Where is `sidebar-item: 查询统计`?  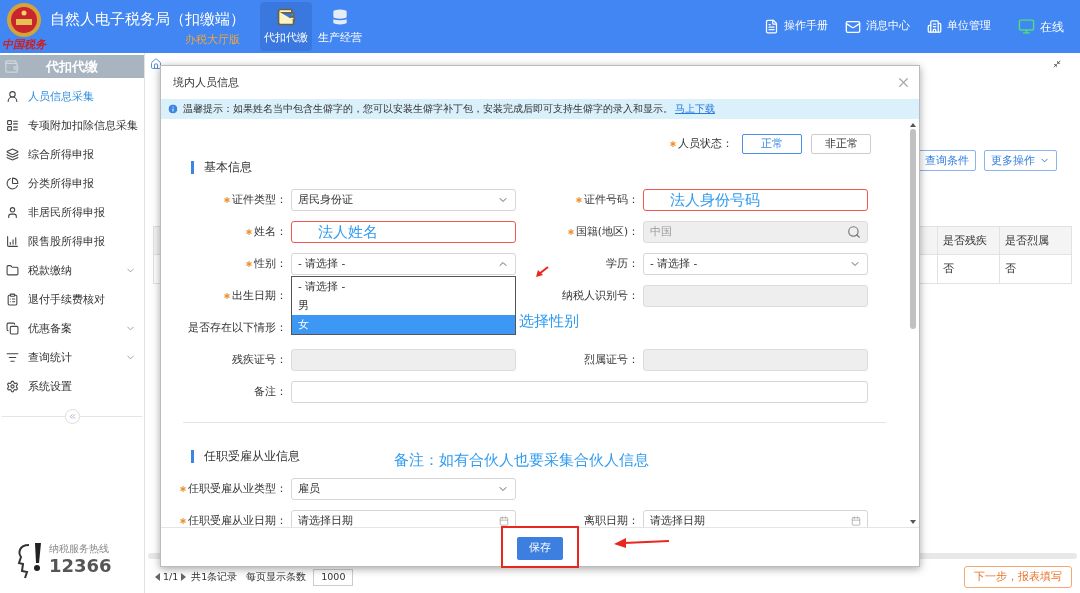 sidebar-item: 查询统计 is located at coordinates (72, 357).